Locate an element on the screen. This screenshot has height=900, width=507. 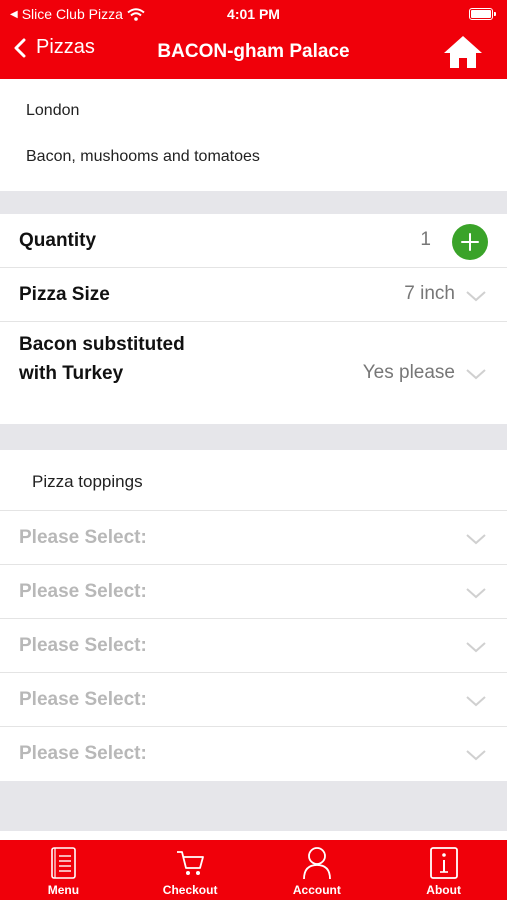
info-icon is located at coordinates (443, 863).